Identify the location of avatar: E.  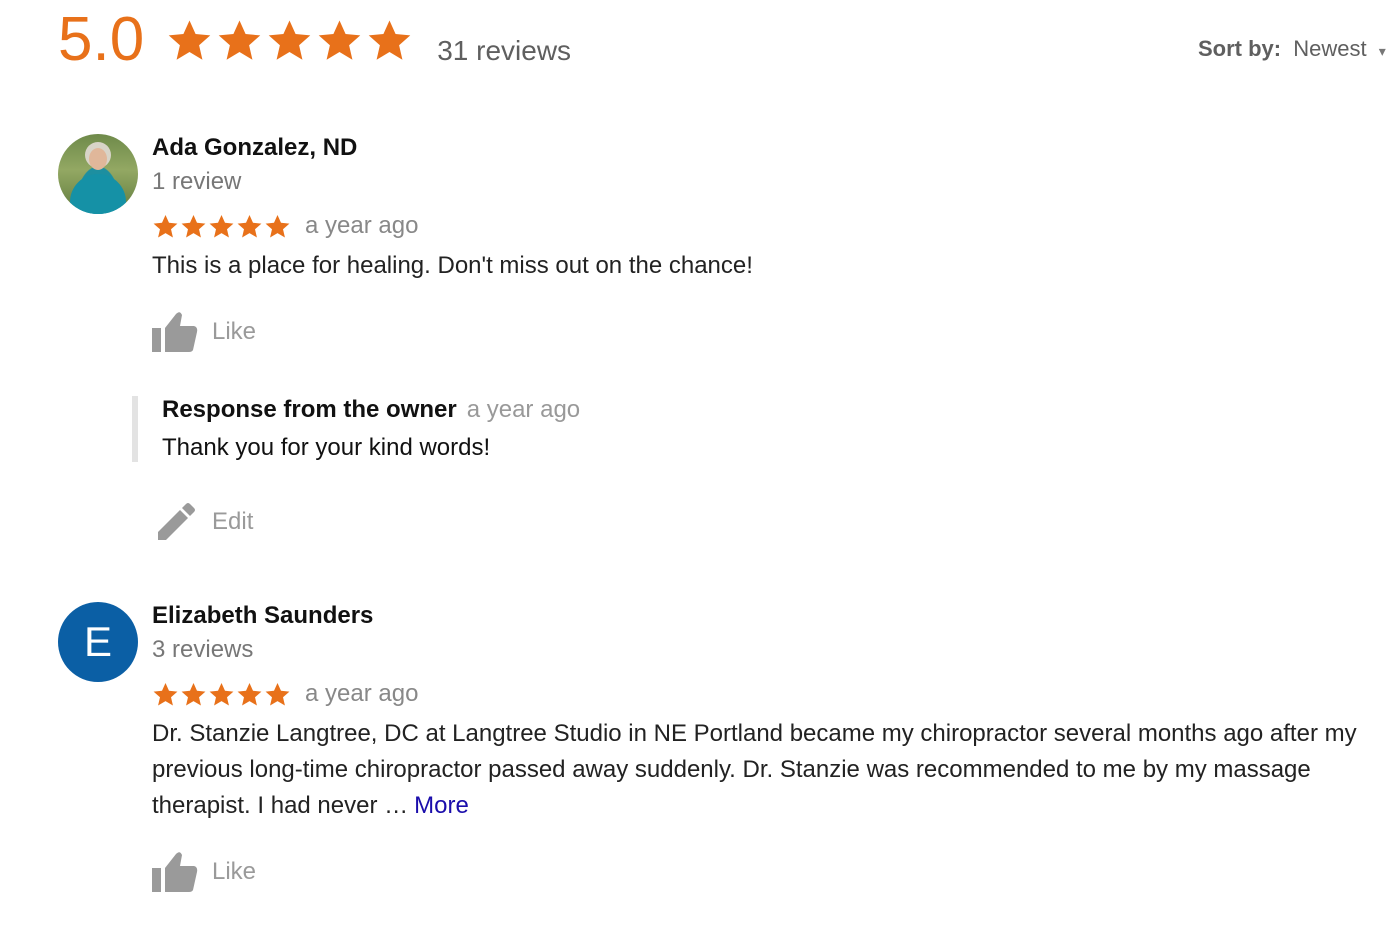
(98, 642).